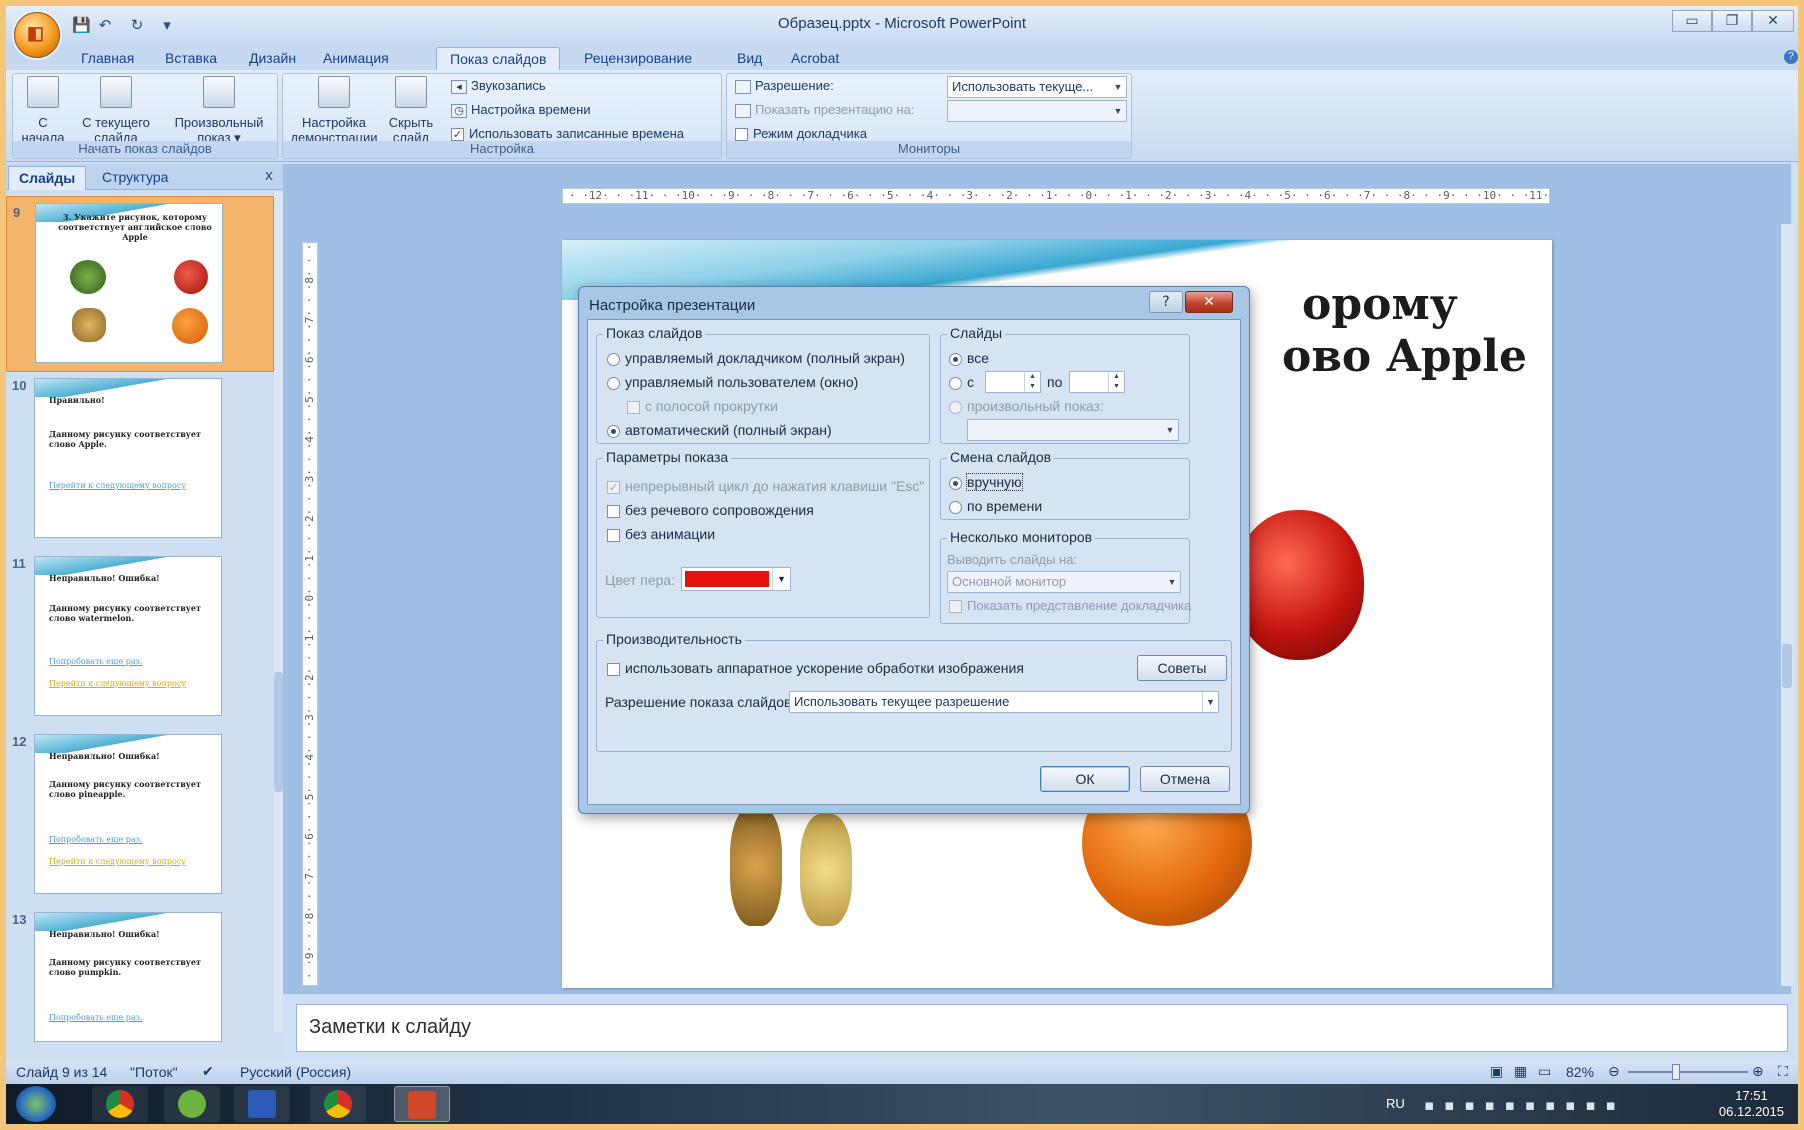 This screenshot has width=1804, height=1130. I want to click on display-on-select: Основной монитор ▼, so click(1064, 582).